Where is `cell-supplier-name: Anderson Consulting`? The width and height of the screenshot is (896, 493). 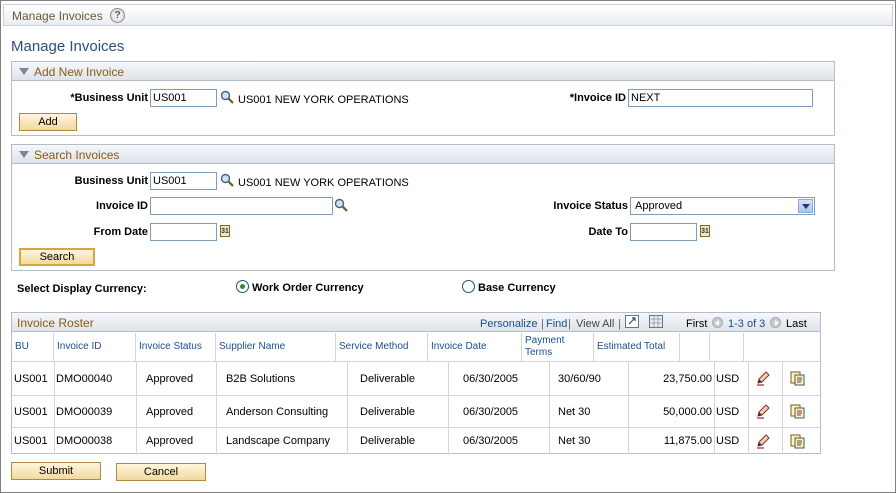
cell-supplier-name: Anderson Consulting is located at coordinates (277, 411).